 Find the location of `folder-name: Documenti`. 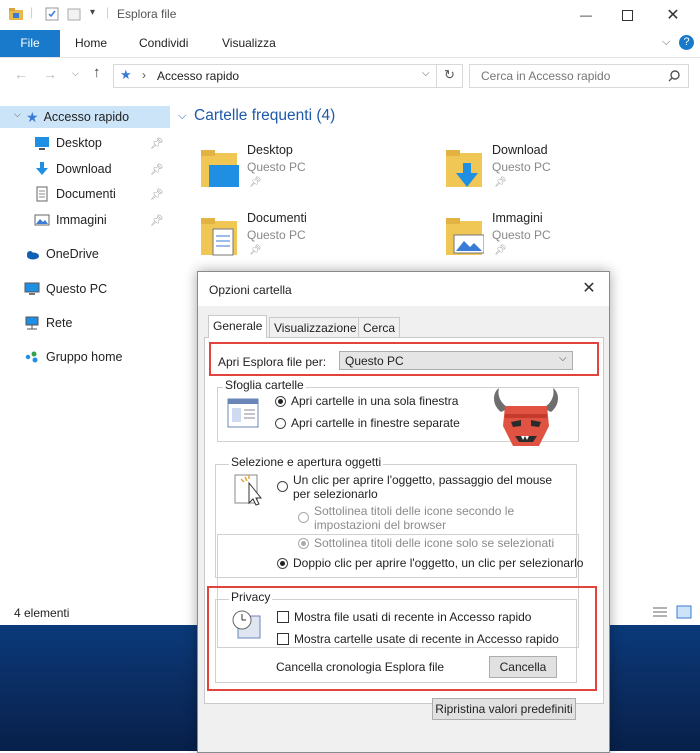

folder-name: Documenti is located at coordinates (277, 218).